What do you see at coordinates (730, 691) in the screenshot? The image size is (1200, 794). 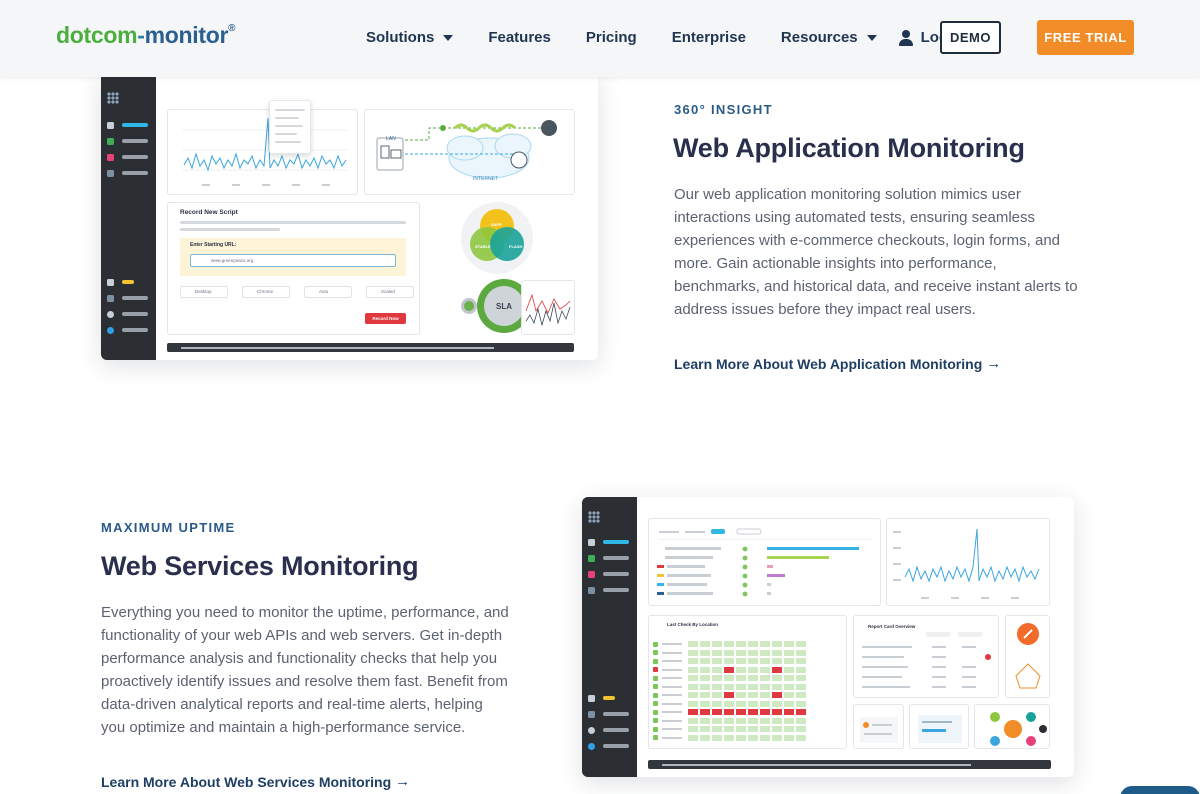 I see `location-status-grid` at bounding box center [730, 691].